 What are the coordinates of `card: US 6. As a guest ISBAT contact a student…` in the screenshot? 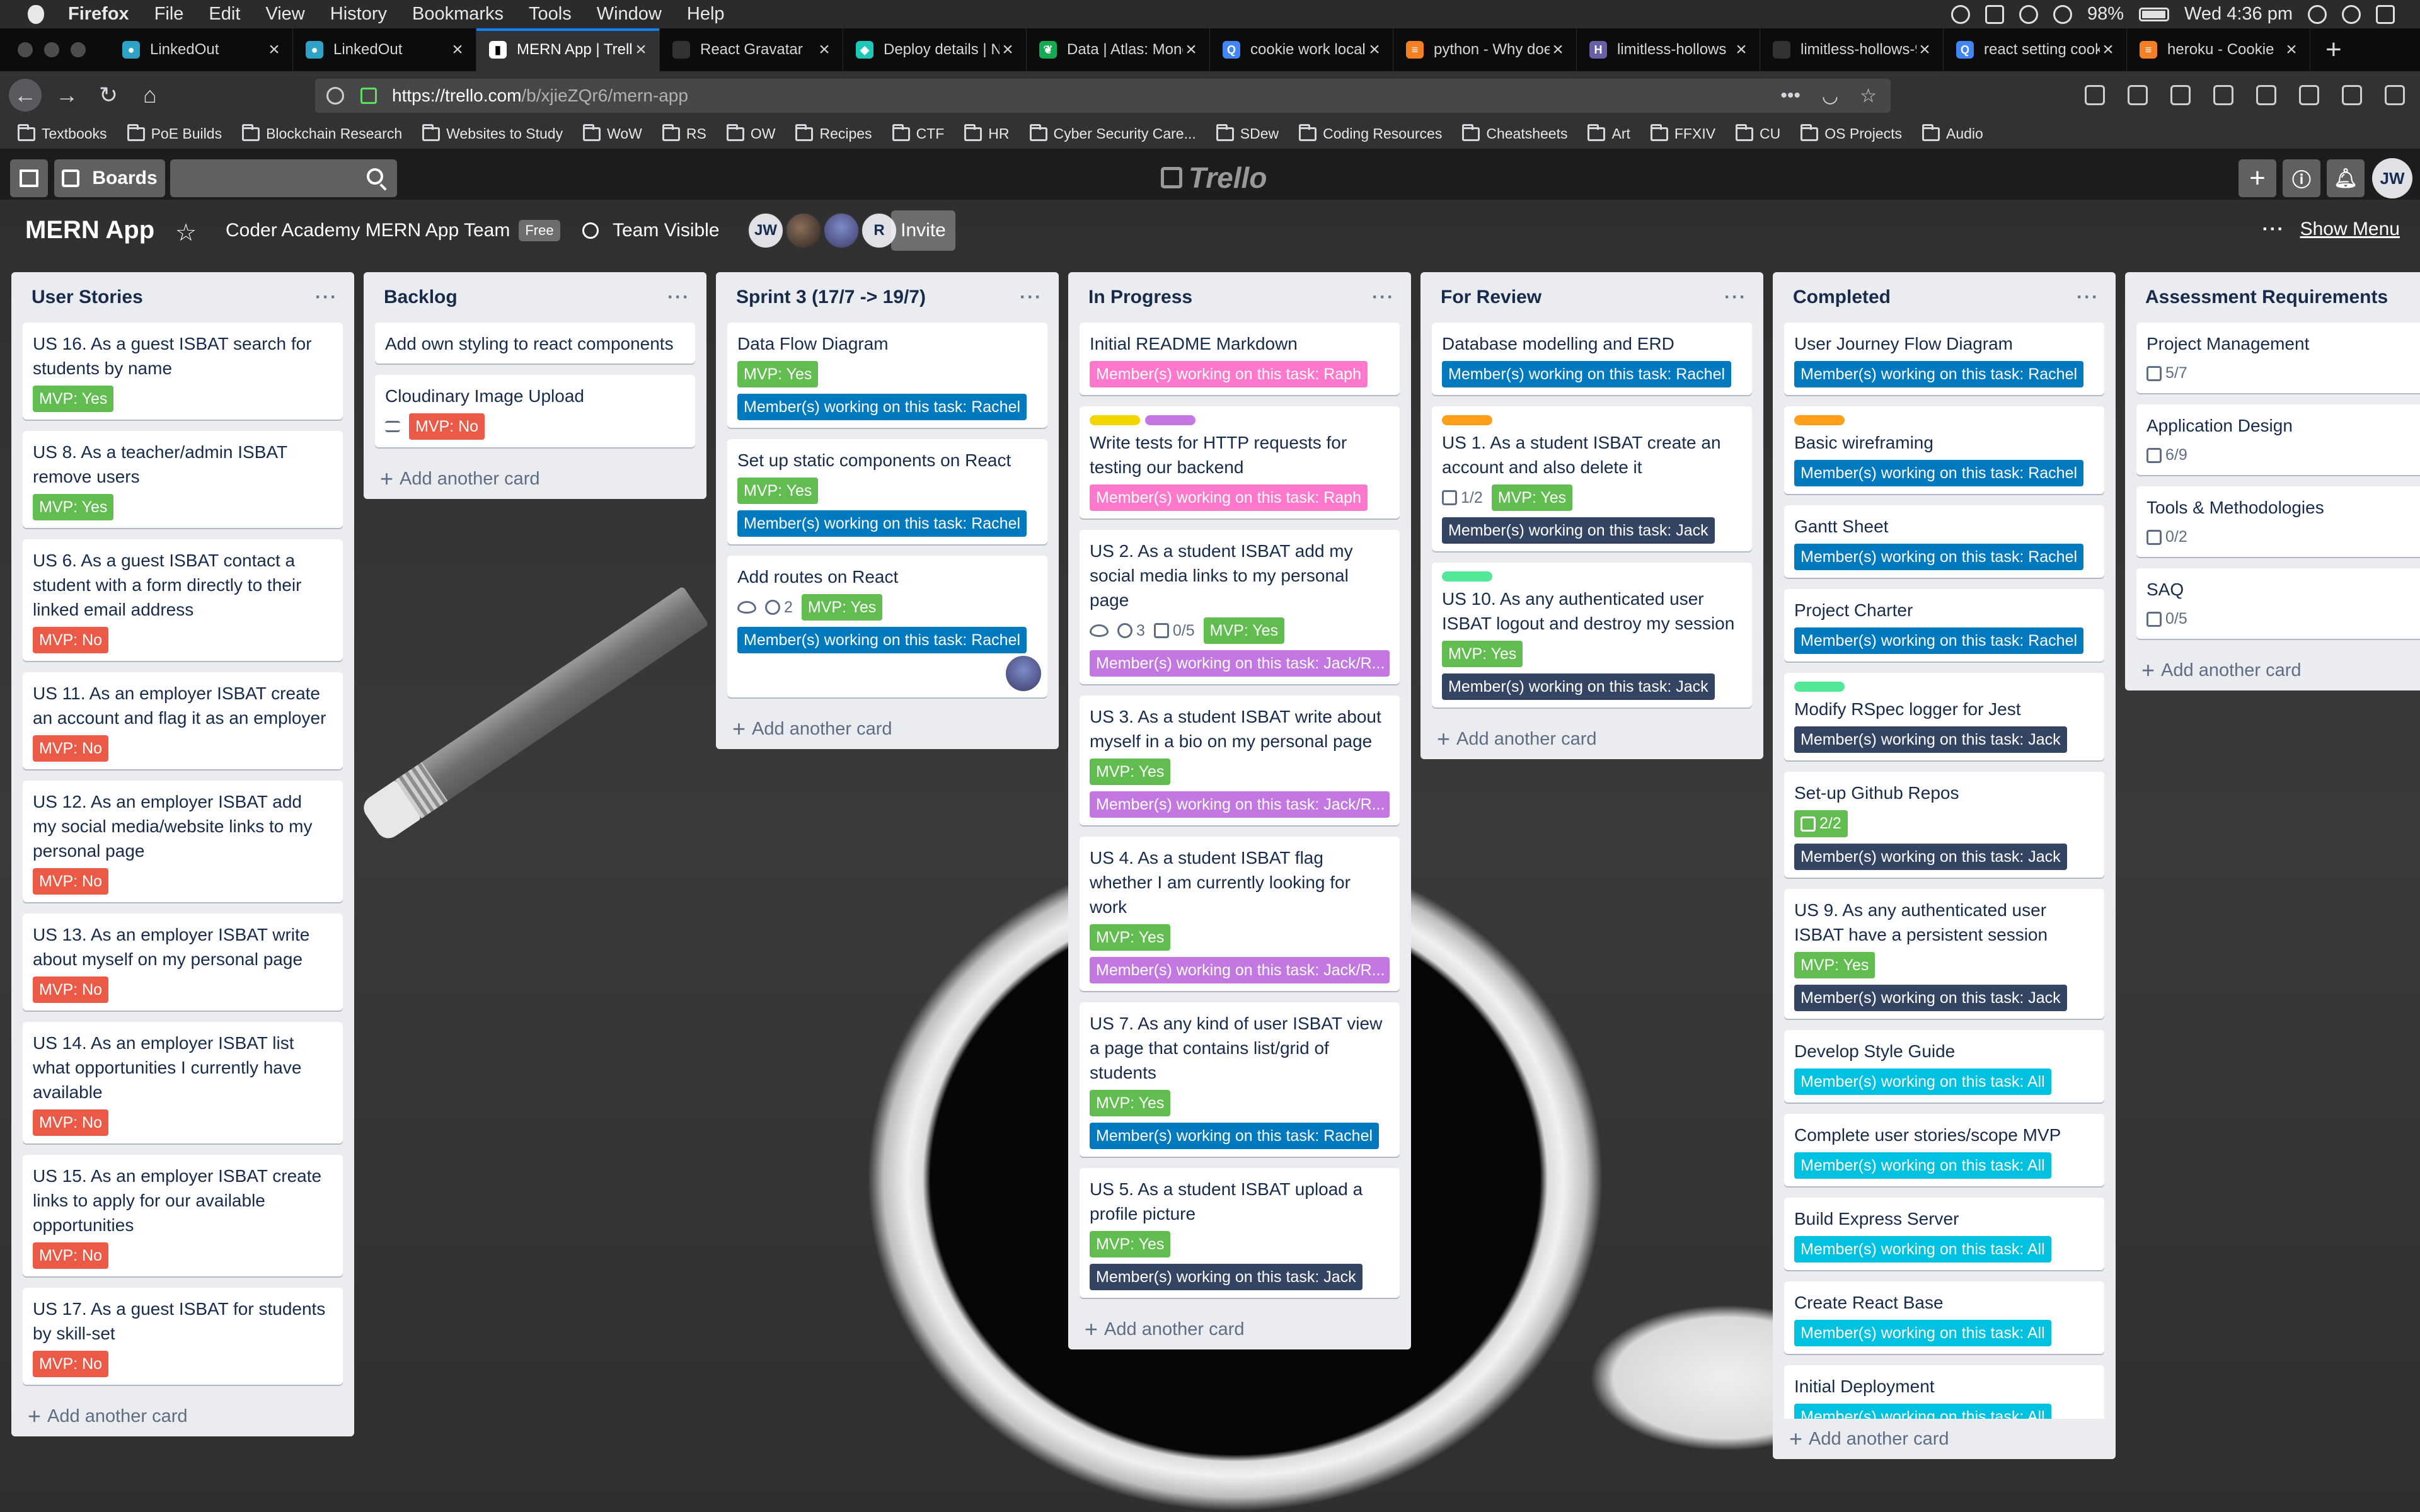 It's located at (183, 600).